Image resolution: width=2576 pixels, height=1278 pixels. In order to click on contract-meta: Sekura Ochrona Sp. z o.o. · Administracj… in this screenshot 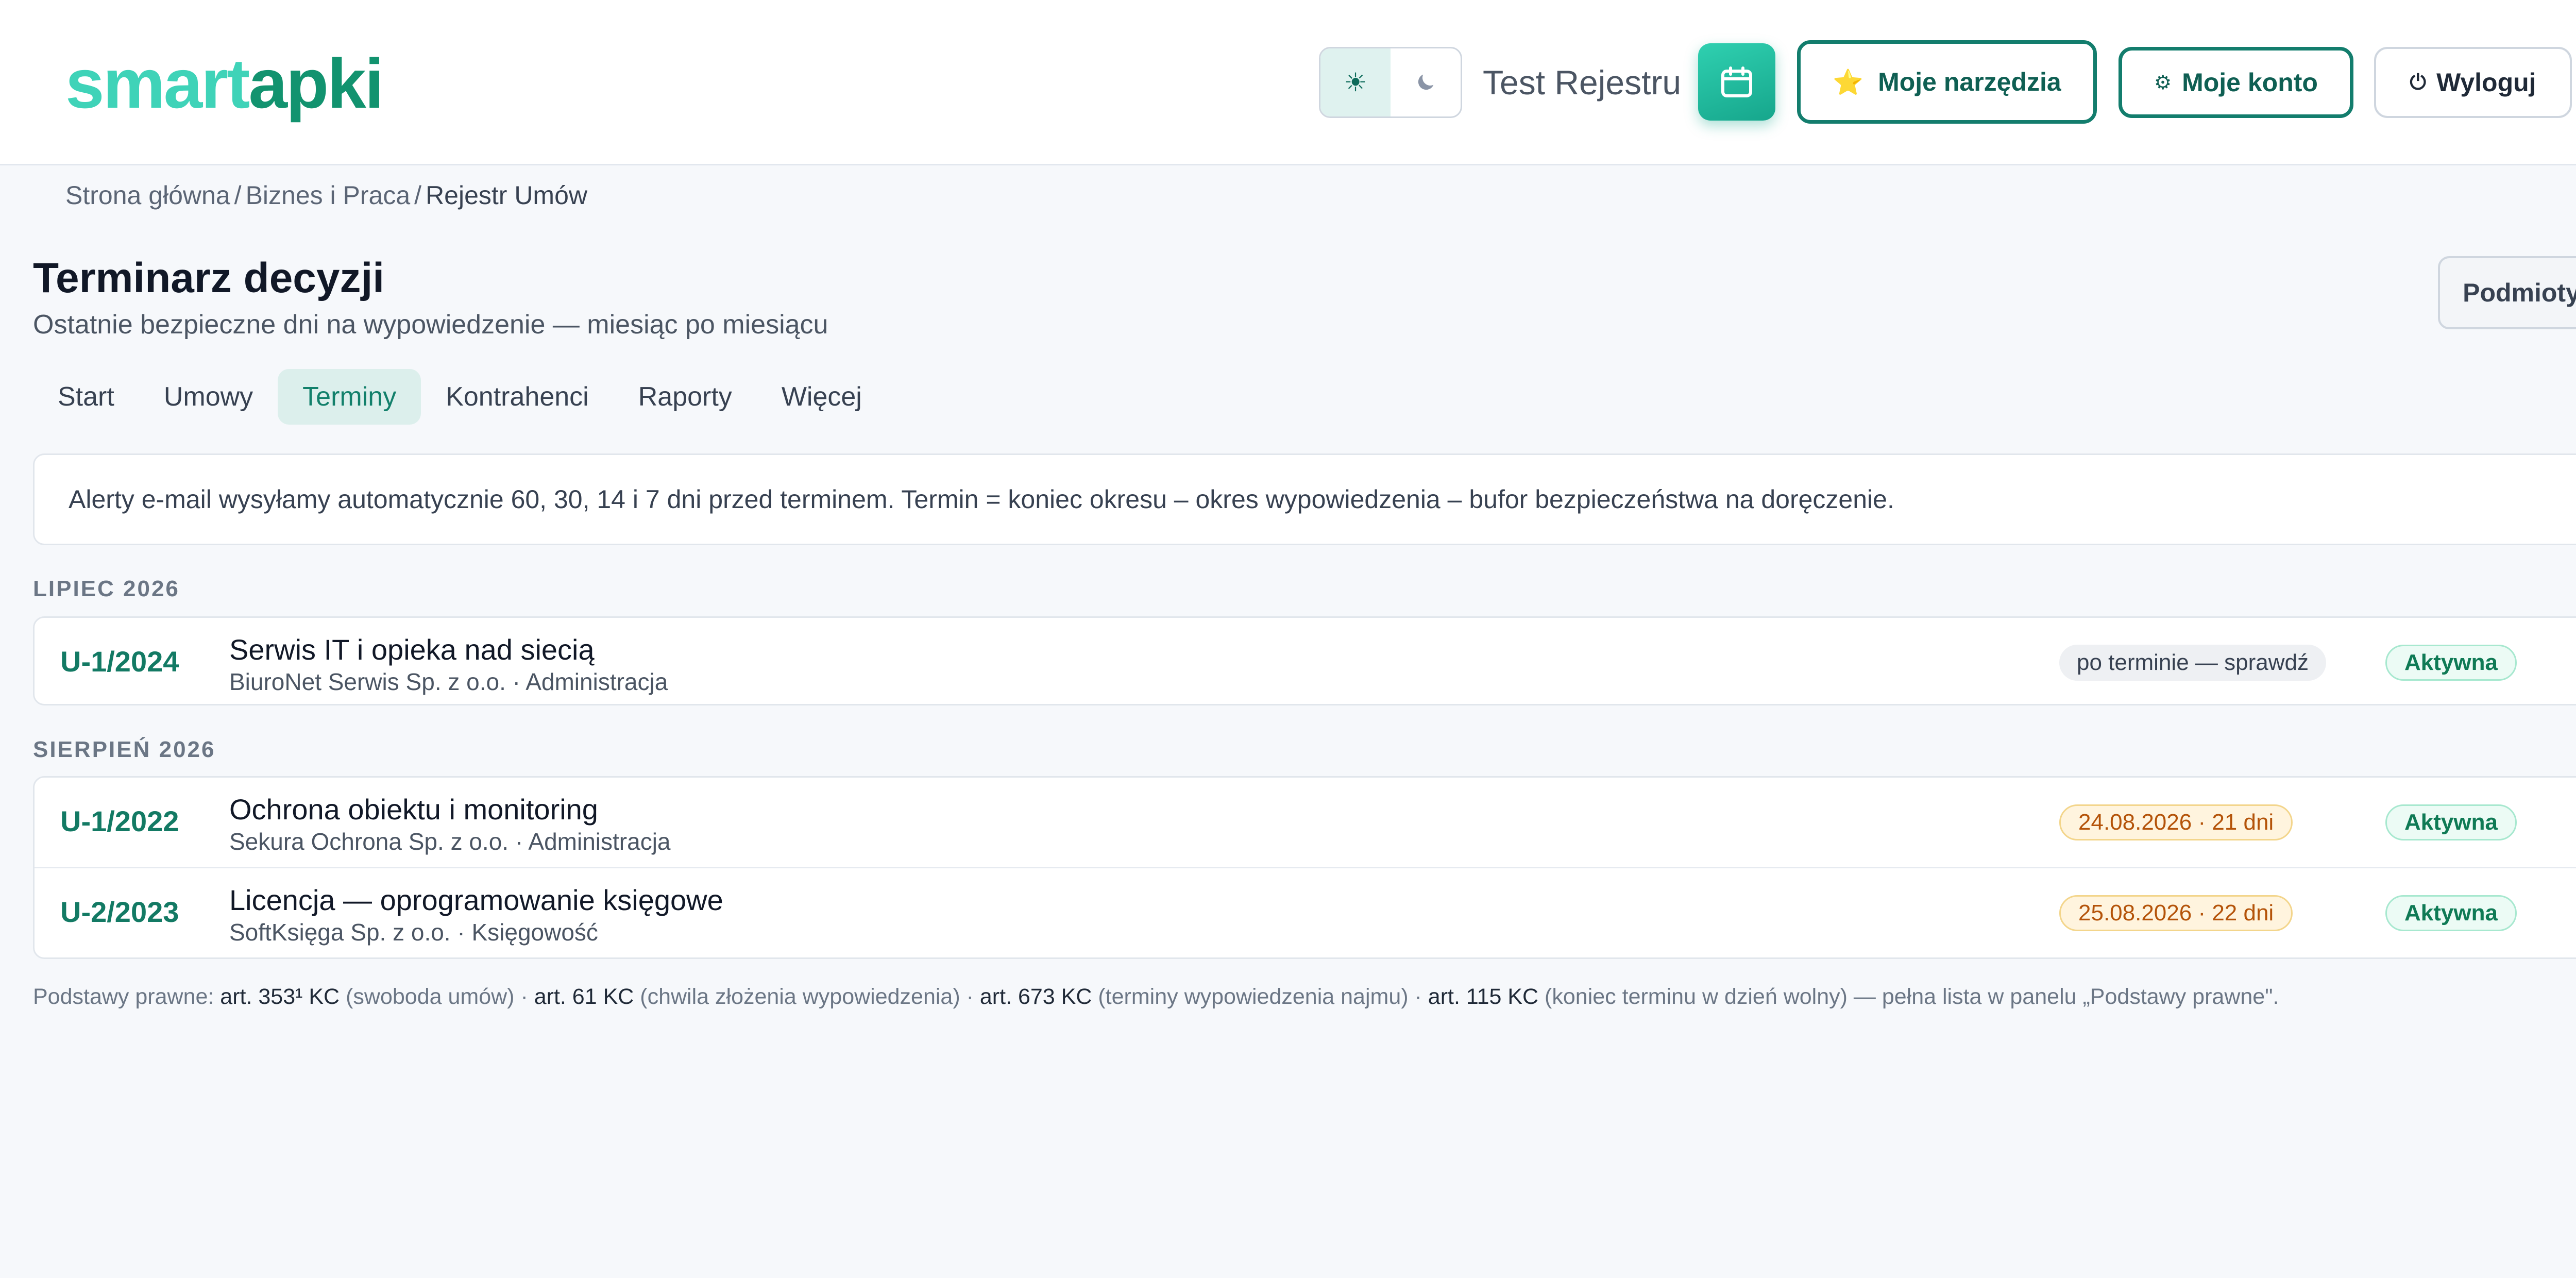, I will do `click(450, 842)`.